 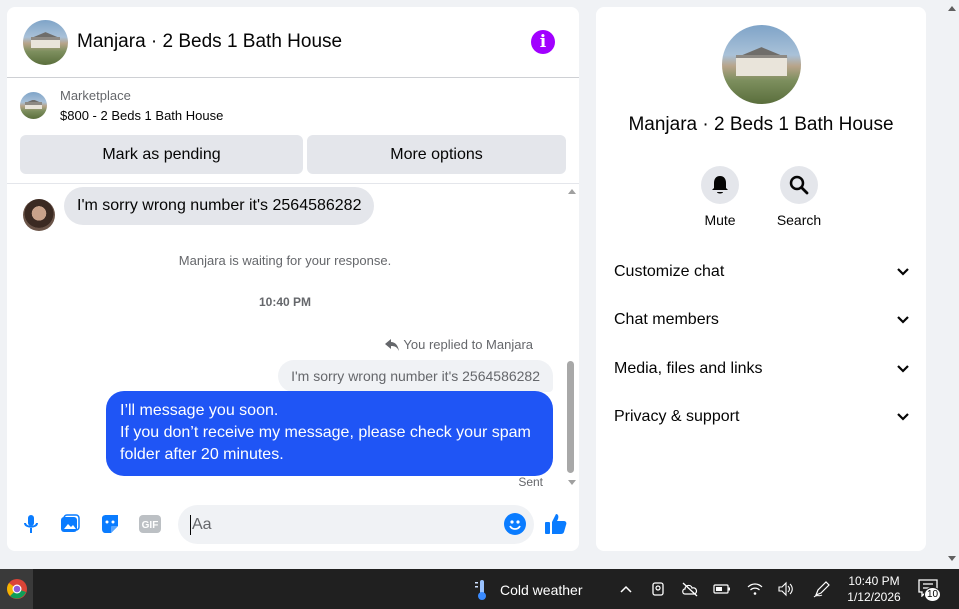 I want to click on photo-icon, so click(x=70, y=524).